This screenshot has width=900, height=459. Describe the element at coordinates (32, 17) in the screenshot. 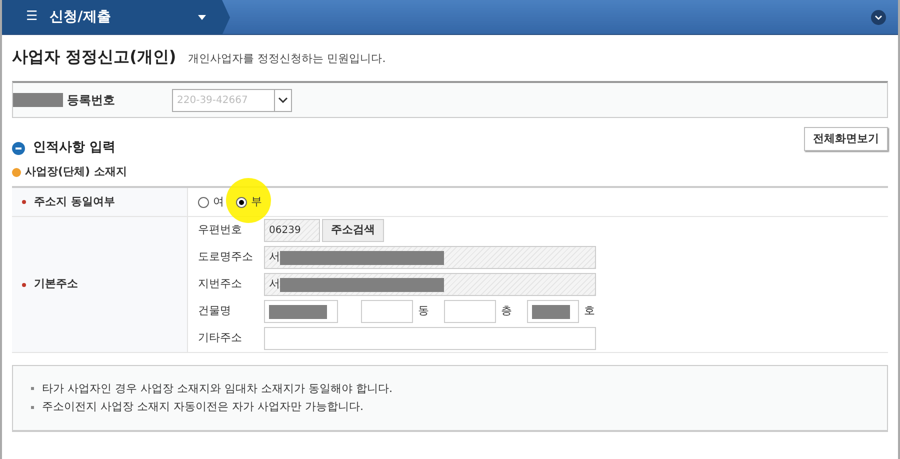

I see `menu-icon: ☰` at that location.